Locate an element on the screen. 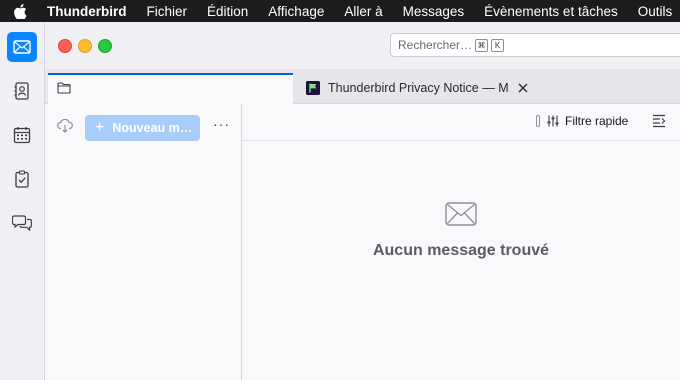 The height and width of the screenshot is (380, 680). sliders-icon is located at coordinates (553, 121).